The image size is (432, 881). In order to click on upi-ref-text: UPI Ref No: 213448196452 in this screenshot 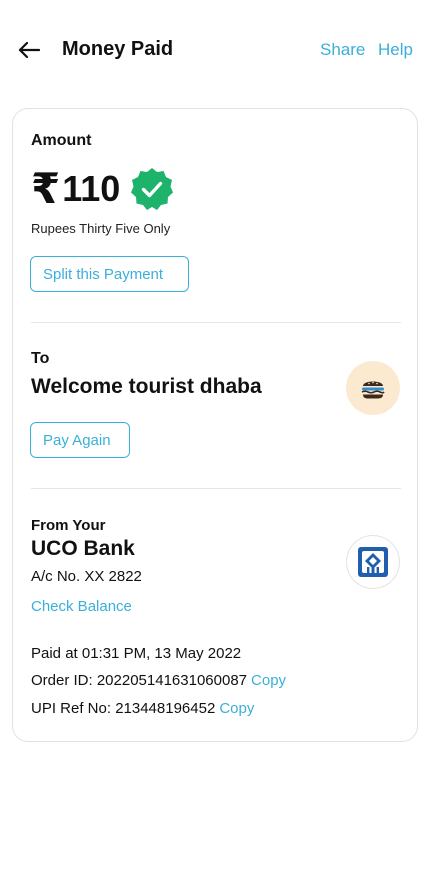, I will do `click(123, 708)`.